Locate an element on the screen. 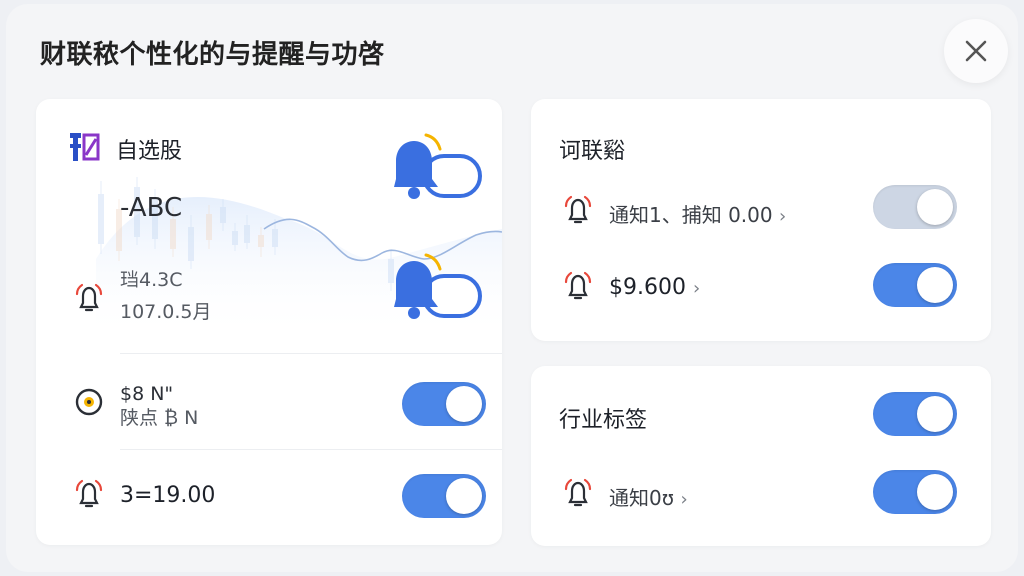  notify-toggle is located at coordinates (915, 207).